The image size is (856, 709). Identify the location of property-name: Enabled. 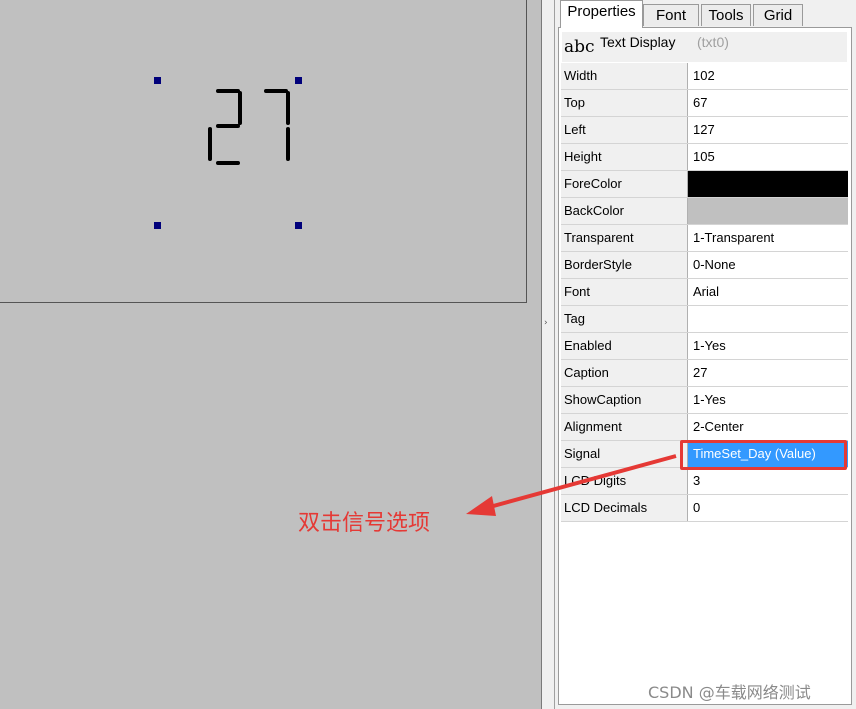
(624, 346).